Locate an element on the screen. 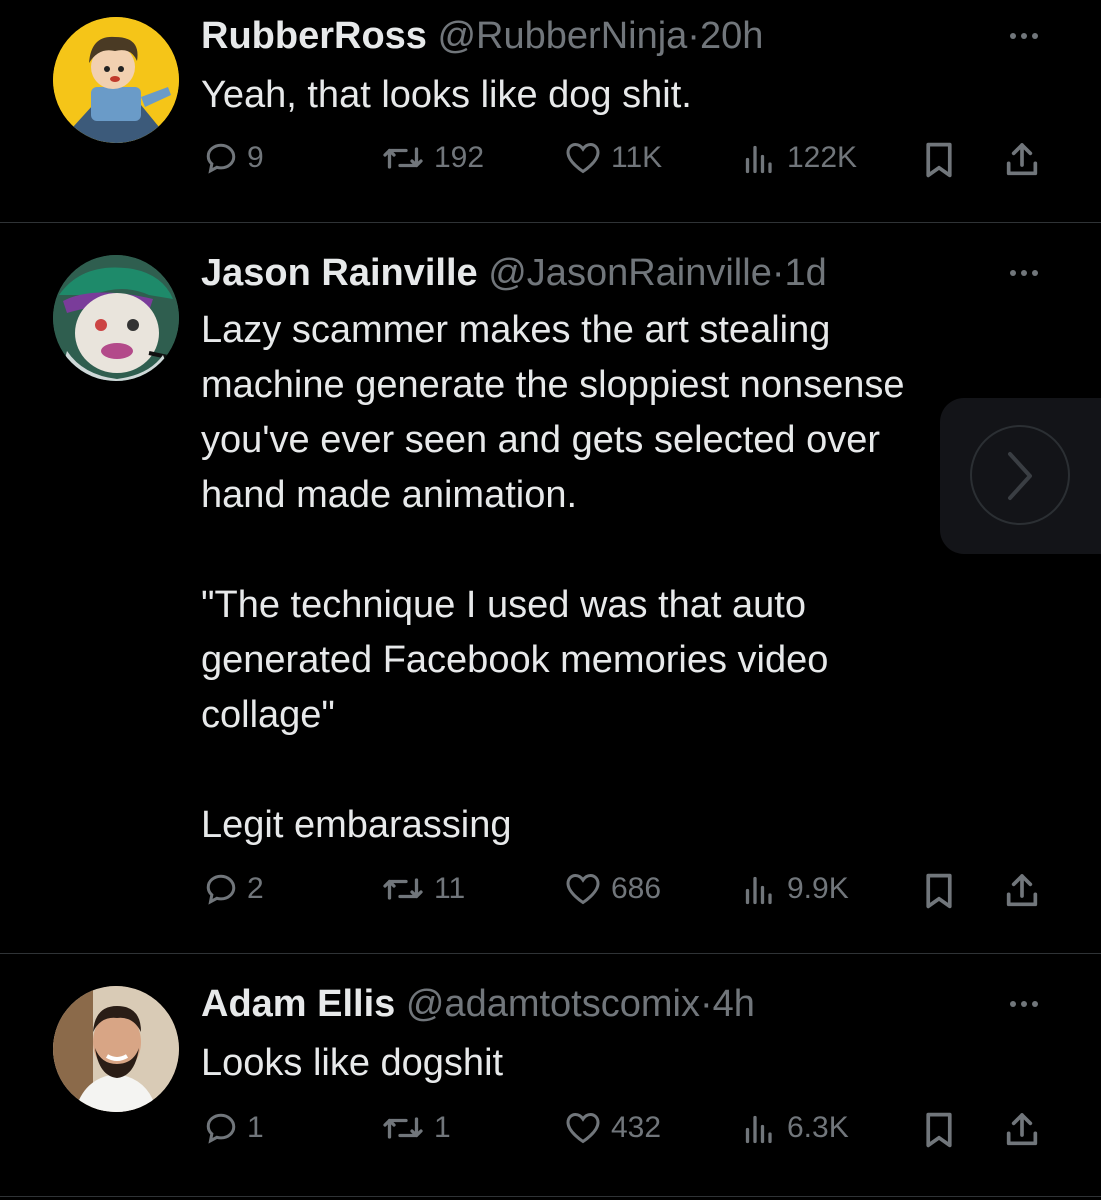  like-count: 11K is located at coordinates (637, 157).